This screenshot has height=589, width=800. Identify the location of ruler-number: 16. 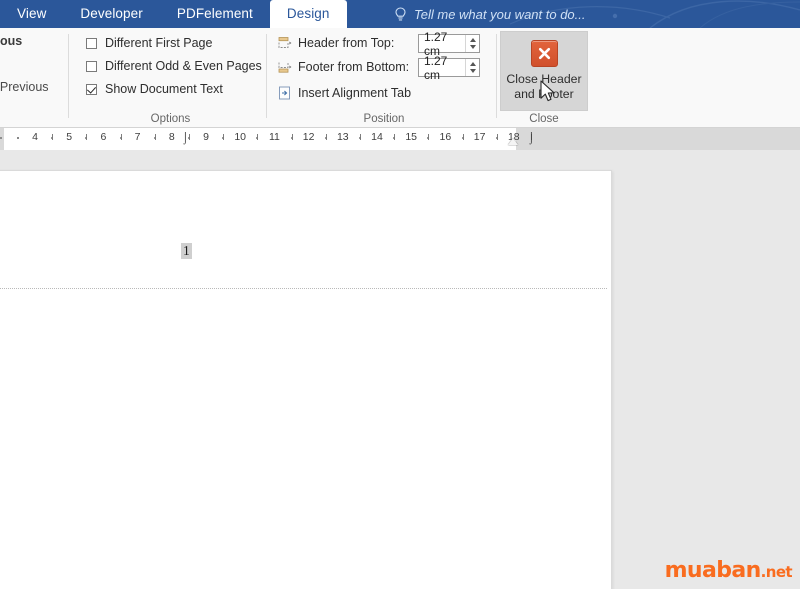
(445, 137).